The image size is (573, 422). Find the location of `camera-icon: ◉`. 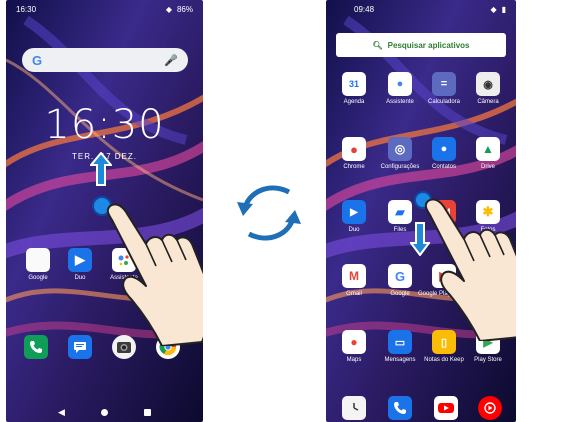

camera-icon: ◉ is located at coordinates (488, 84).